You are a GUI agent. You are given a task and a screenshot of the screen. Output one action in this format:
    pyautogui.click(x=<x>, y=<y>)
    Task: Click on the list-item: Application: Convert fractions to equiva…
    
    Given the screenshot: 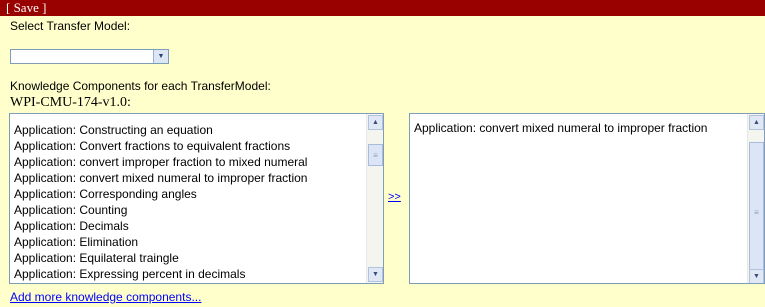 What is the action you would take?
    pyautogui.click(x=188, y=146)
    